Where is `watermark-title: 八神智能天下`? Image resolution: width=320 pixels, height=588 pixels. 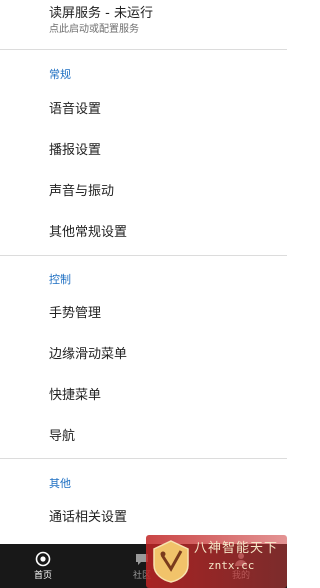
watermark-title: 八神智能天下 is located at coordinates (236, 548).